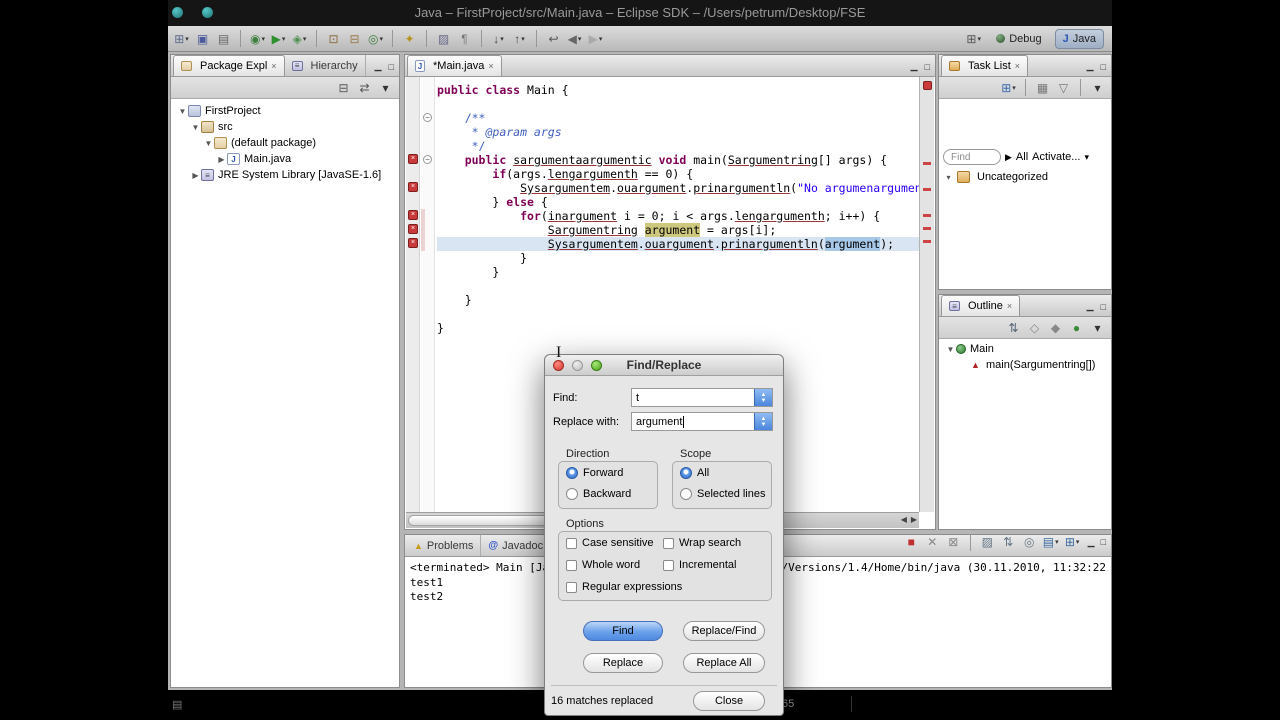 The image size is (1280, 720). What do you see at coordinates (678, 146) in the screenshot?
I see `code-line: */` at bounding box center [678, 146].